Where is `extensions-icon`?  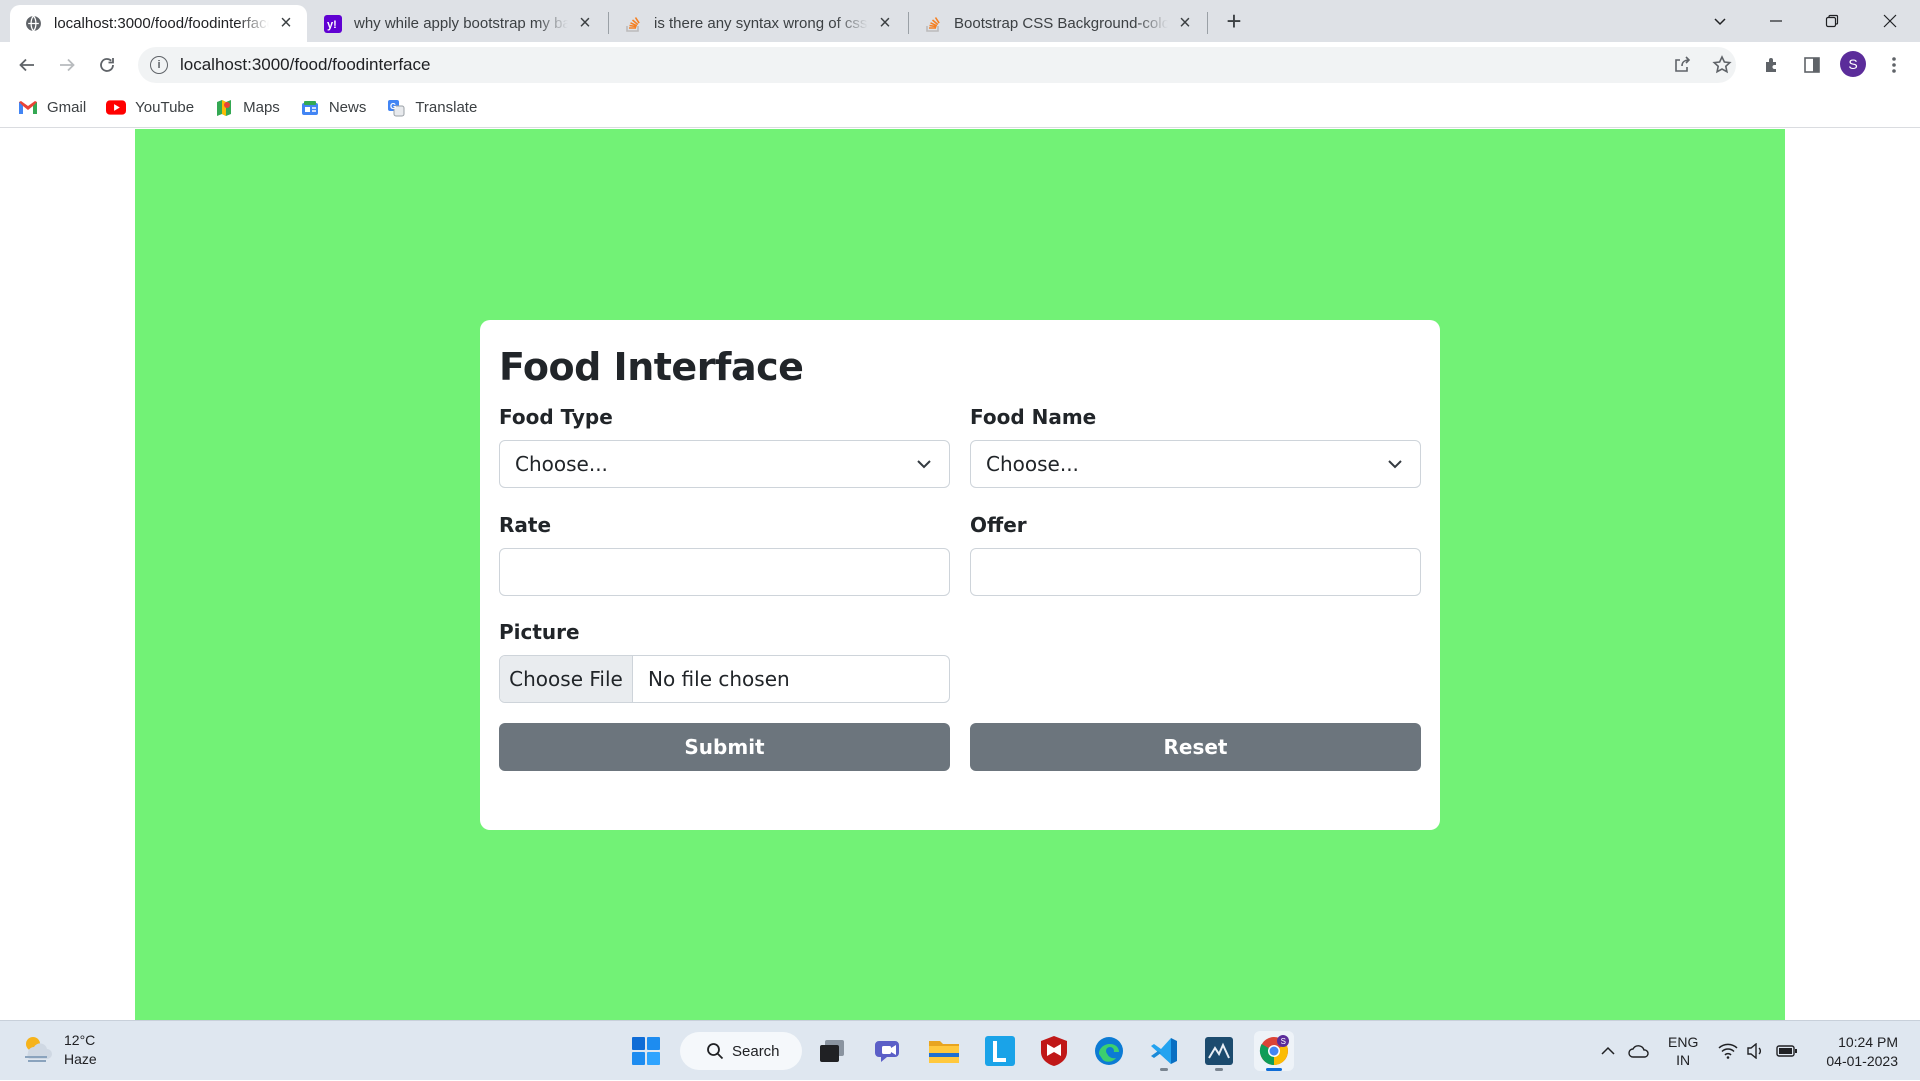 extensions-icon is located at coordinates (1772, 65).